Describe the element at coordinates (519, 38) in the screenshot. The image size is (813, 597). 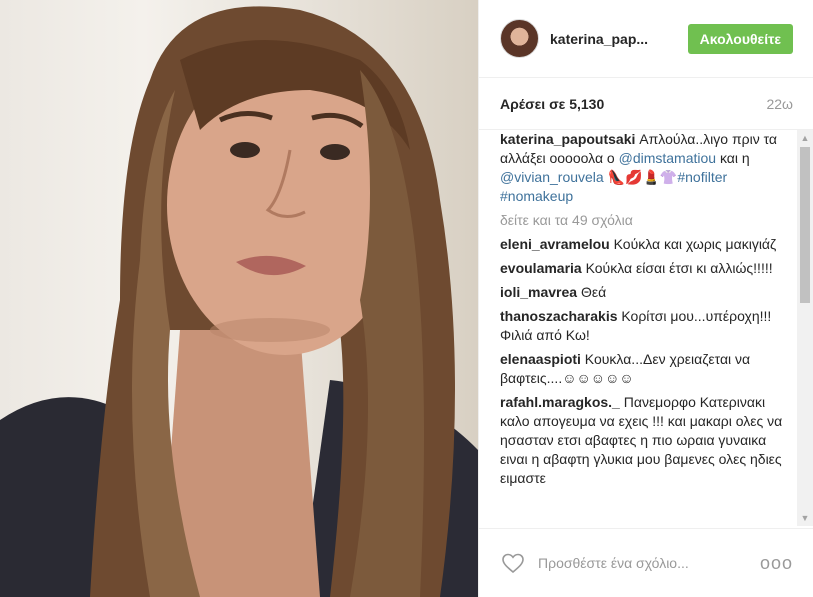
I see `avatar` at that location.